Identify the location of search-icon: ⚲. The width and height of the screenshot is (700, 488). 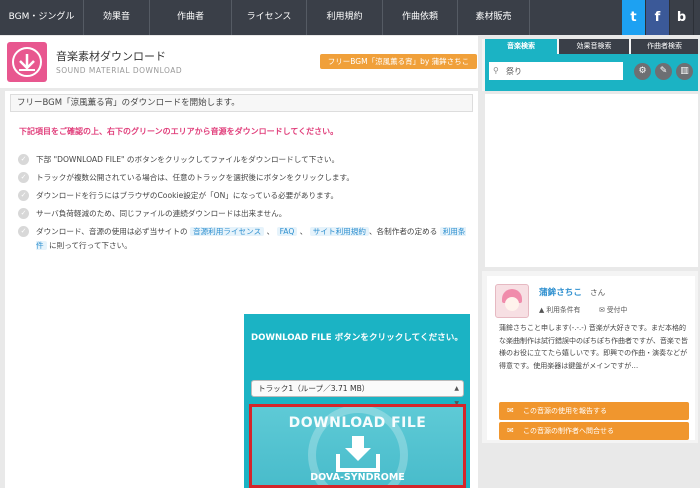
(496, 70).